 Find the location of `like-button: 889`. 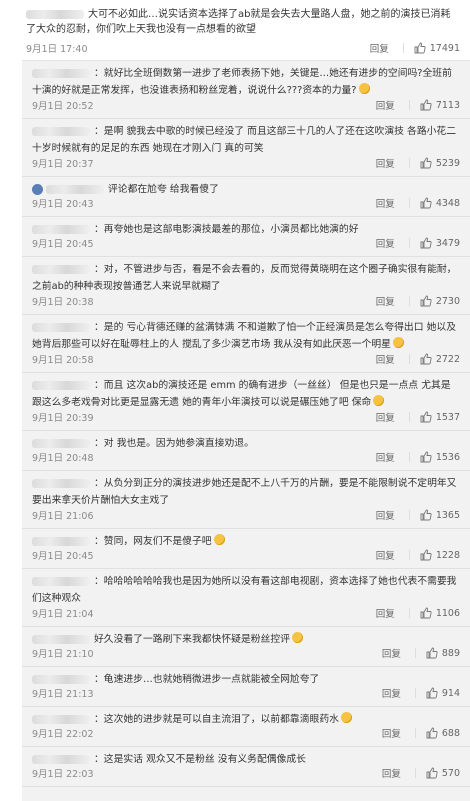

like-button: 889 is located at coordinates (443, 653).